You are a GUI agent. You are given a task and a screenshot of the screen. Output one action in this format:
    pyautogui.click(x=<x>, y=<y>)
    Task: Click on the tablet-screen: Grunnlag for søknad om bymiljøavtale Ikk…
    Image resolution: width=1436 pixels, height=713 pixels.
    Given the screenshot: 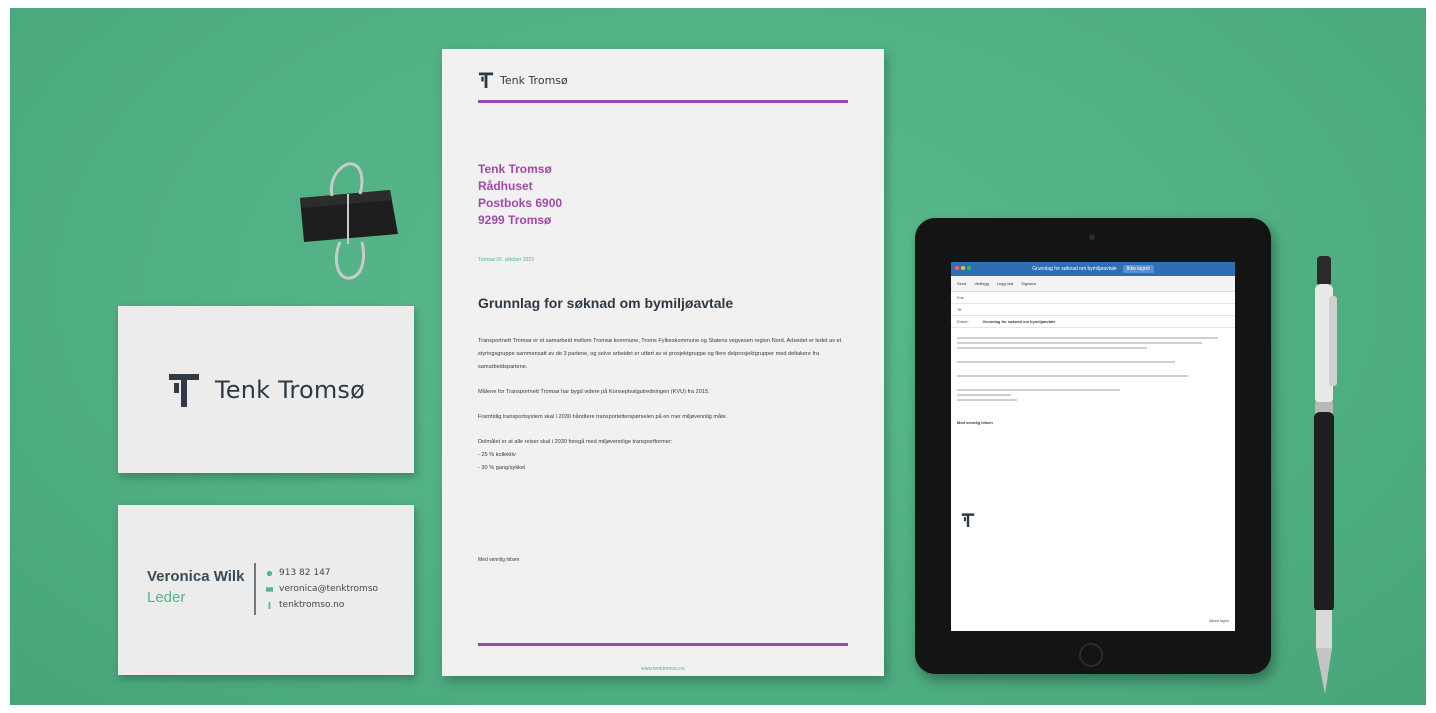 What is the action you would take?
    pyautogui.click(x=1093, y=446)
    